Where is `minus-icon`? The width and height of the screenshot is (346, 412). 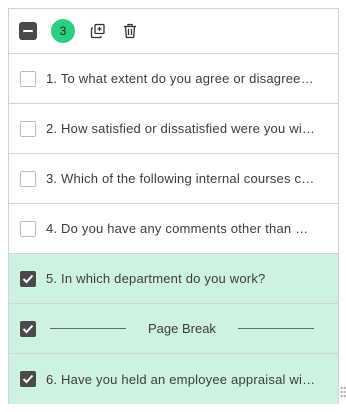 minus-icon is located at coordinates (28, 31).